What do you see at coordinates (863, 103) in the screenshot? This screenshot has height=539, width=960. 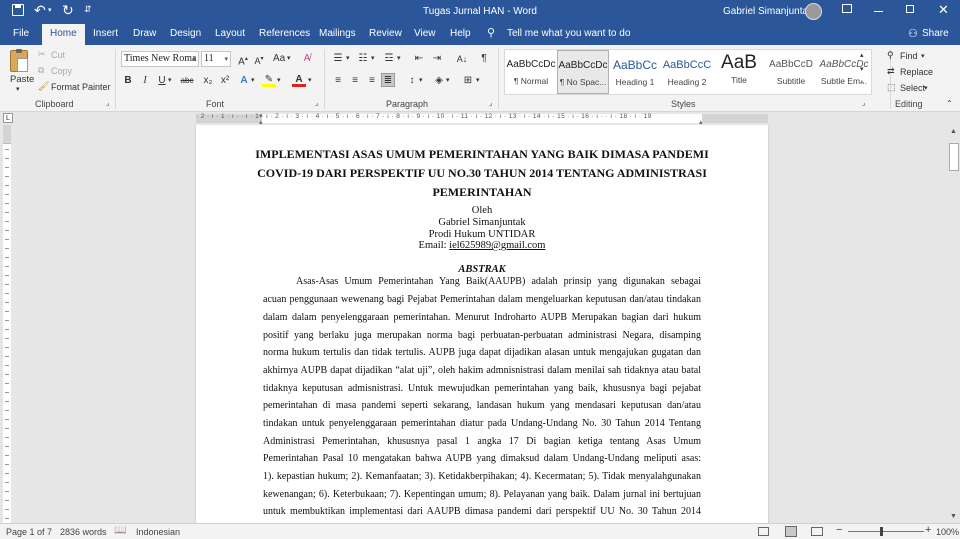 I see `styles-launcher-icon: ⌟` at bounding box center [863, 103].